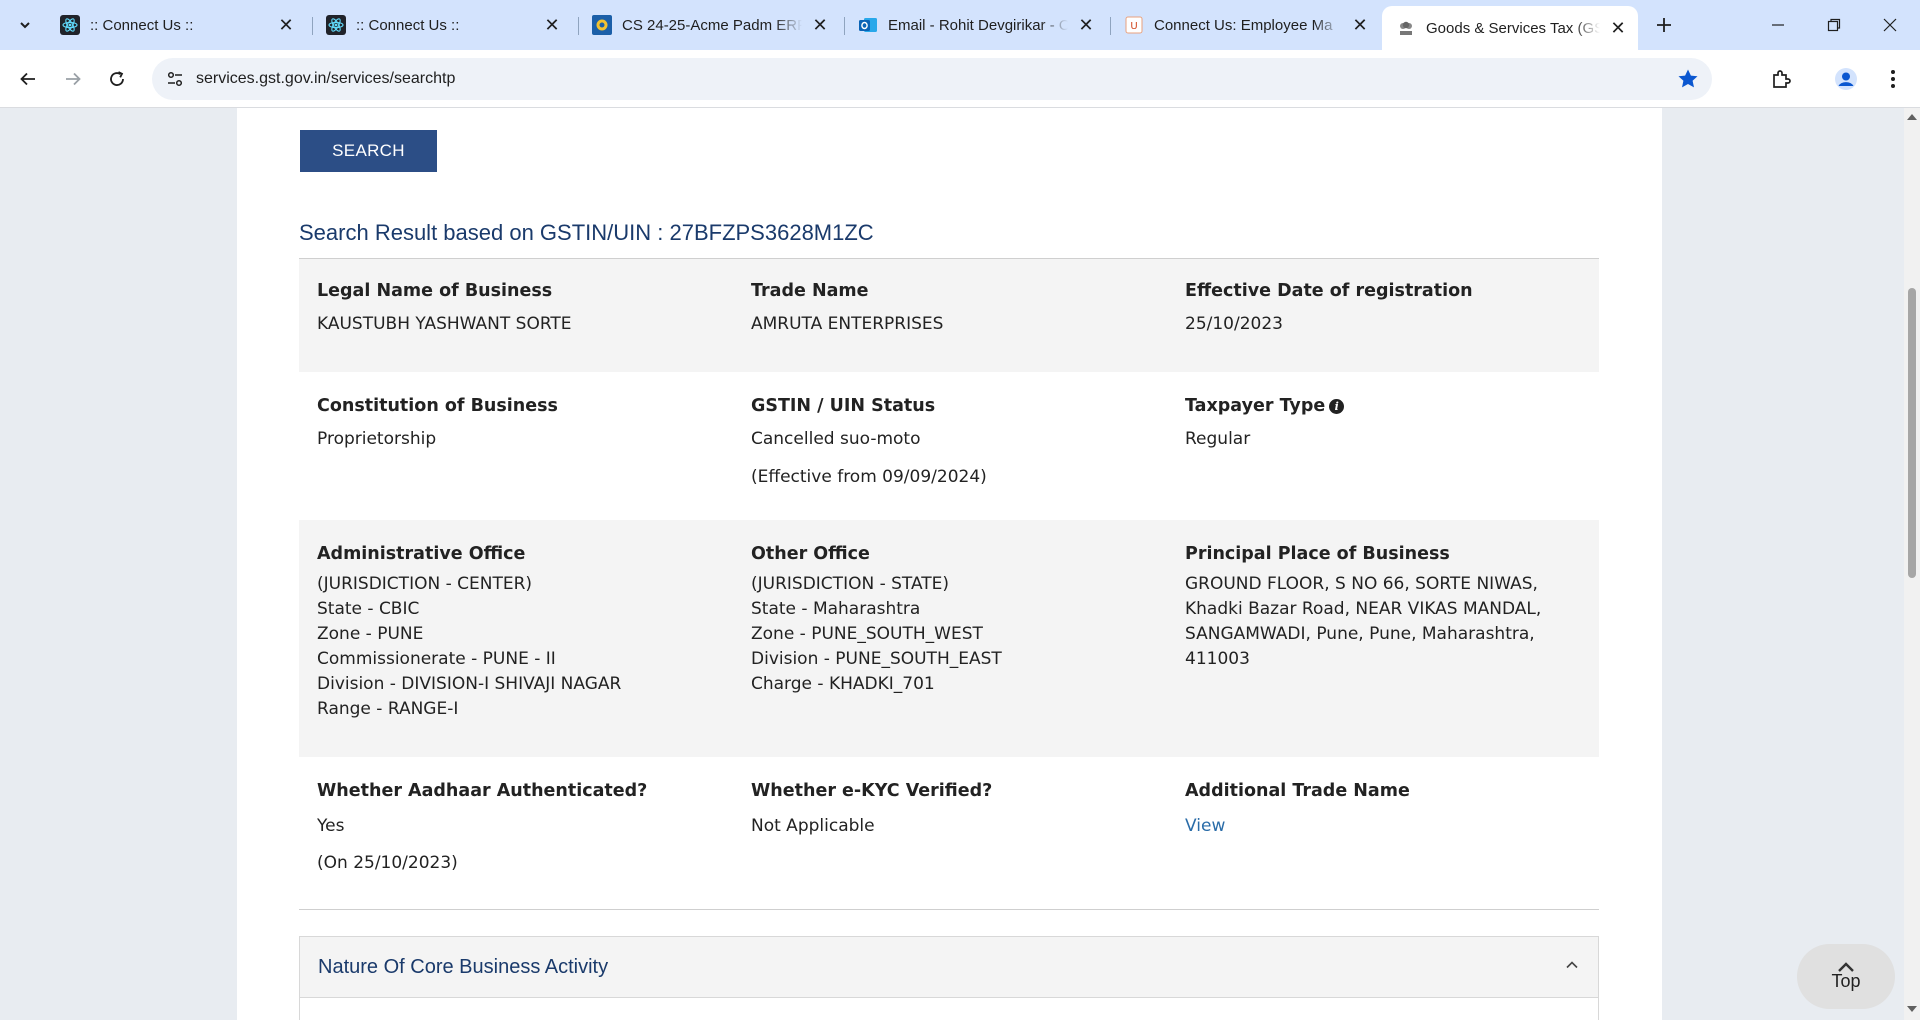 Image resolution: width=1920 pixels, height=1020 pixels. Describe the element at coordinates (843, 406) in the screenshot. I see `field-label: GSTIN / UIN Status` at that location.